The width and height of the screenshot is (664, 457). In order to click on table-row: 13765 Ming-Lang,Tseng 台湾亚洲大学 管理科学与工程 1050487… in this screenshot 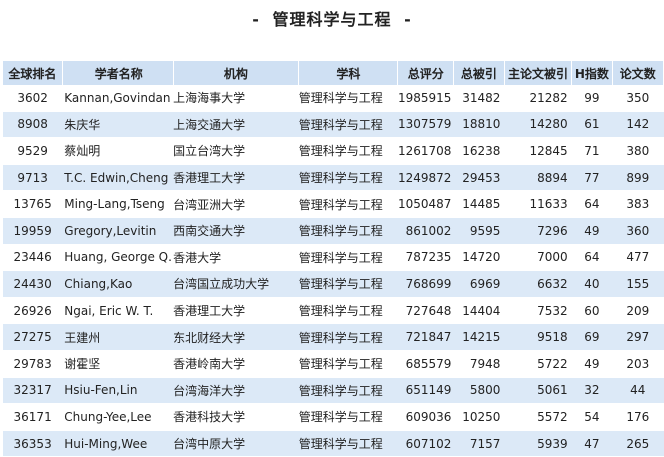, I will do `click(333, 204)`.